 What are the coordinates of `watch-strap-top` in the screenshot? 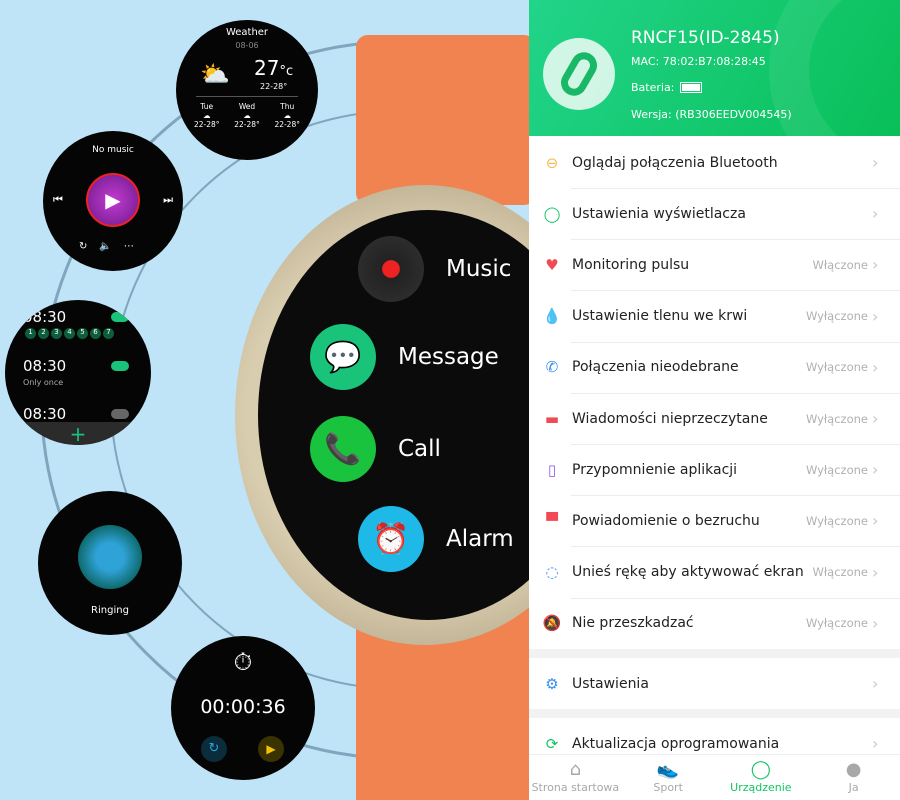 It's located at (442, 120).